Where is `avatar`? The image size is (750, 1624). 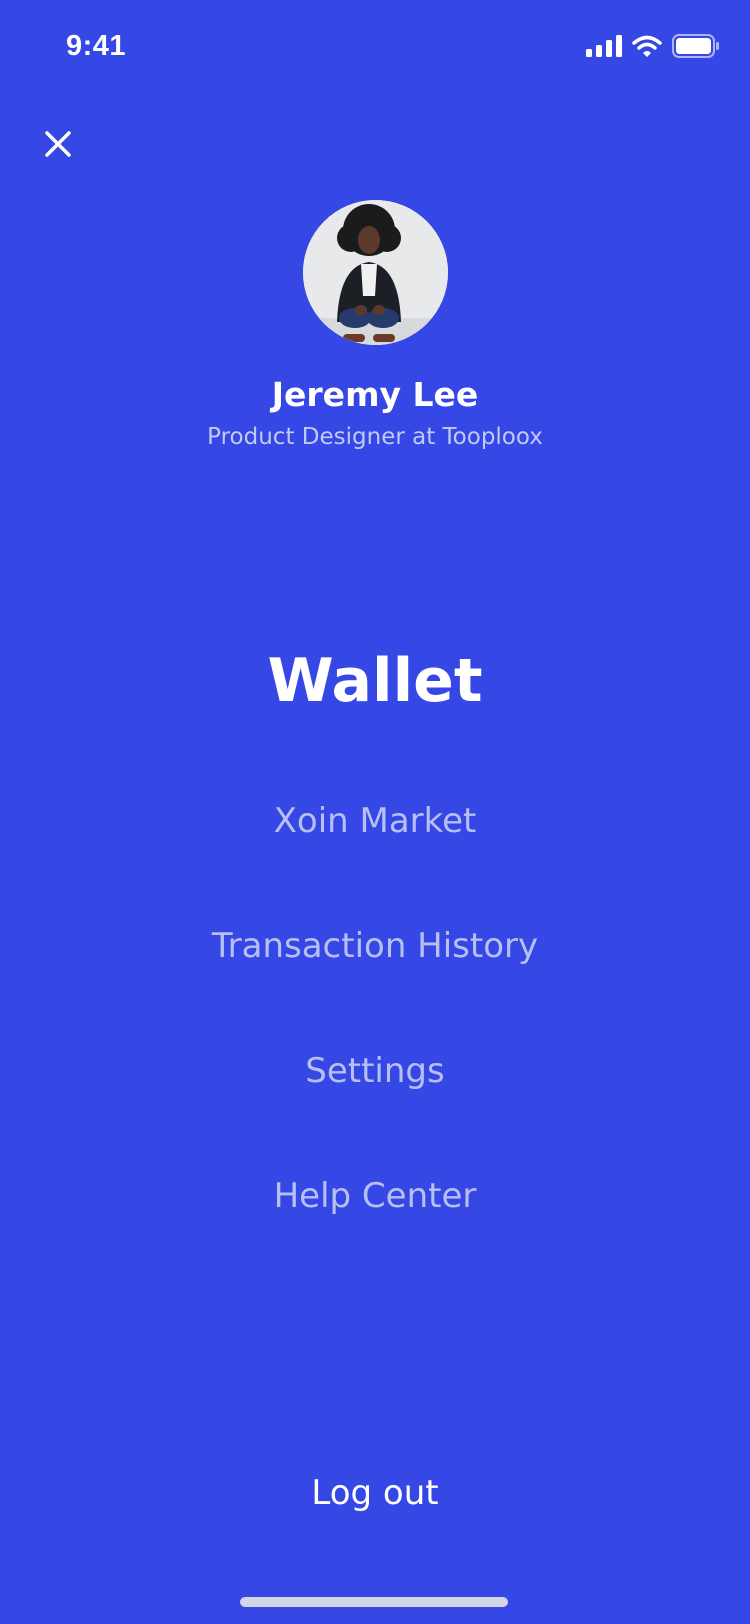
avatar is located at coordinates (375, 272).